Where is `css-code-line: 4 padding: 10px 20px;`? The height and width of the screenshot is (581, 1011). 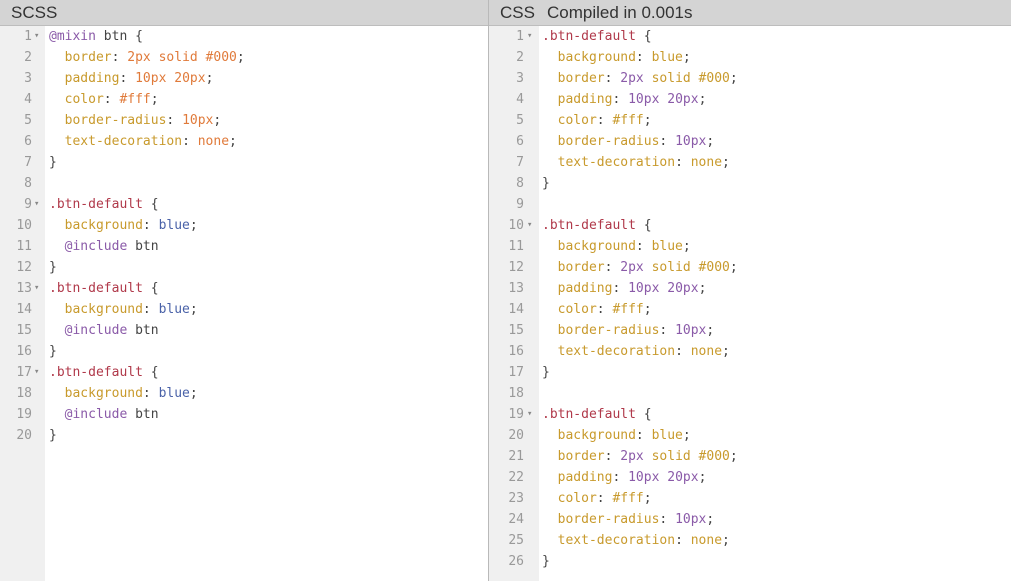
css-code-line: 4 padding: 10px 20px; is located at coordinates (750, 99).